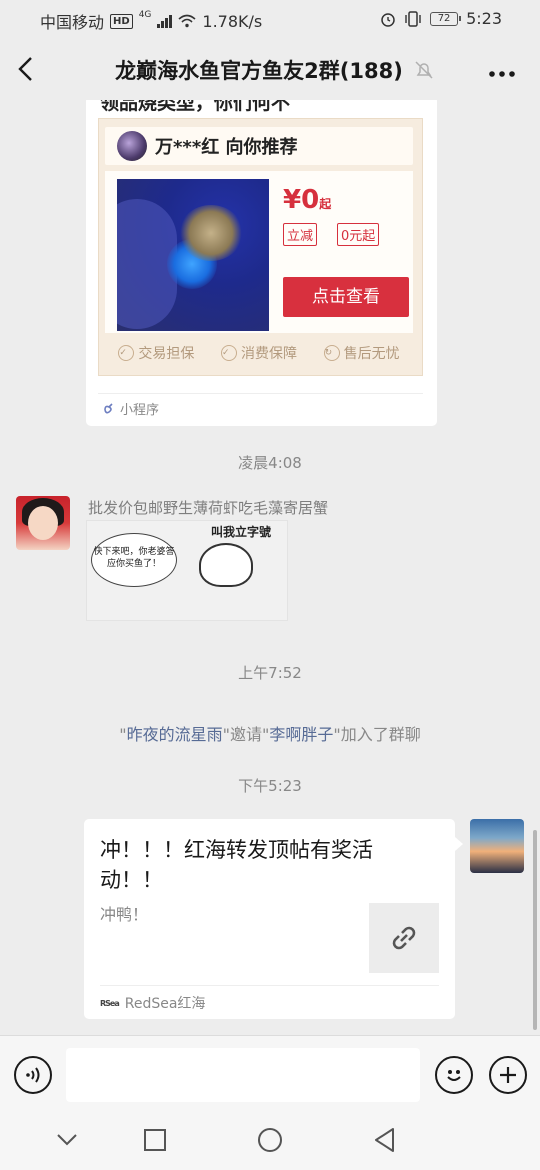 Image resolution: width=540 pixels, height=1170 pixels. What do you see at coordinates (497, 846) in the screenshot?
I see `my-avatar` at bounding box center [497, 846].